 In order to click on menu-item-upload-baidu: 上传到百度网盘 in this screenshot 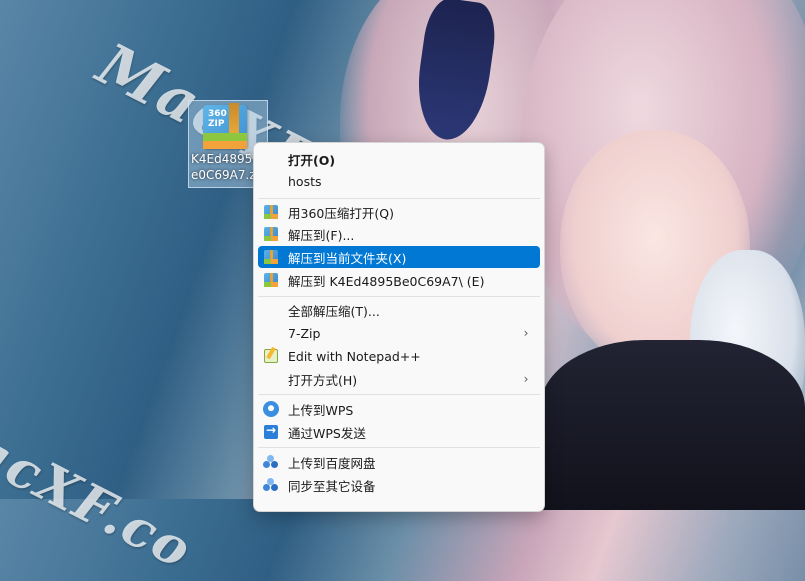, I will do `click(399, 462)`.